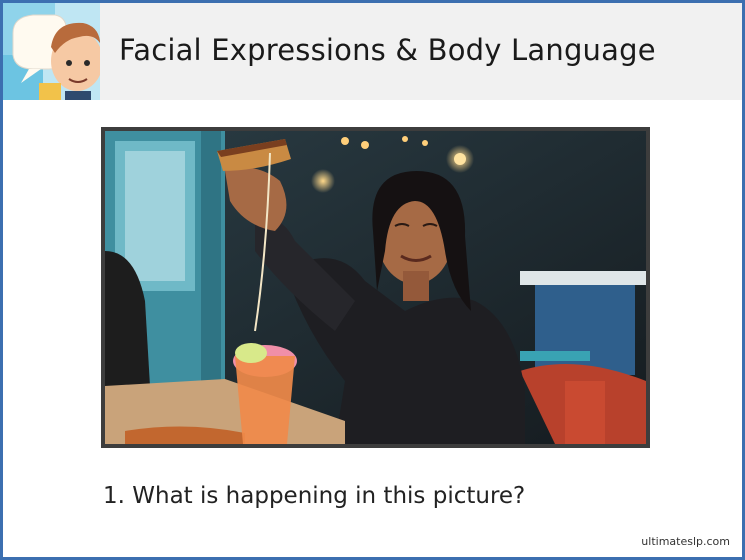 The width and height of the screenshot is (745, 560). What do you see at coordinates (51, 51) in the screenshot?
I see `cartoon-boy-logo-icon` at bounding box center [51, 51].